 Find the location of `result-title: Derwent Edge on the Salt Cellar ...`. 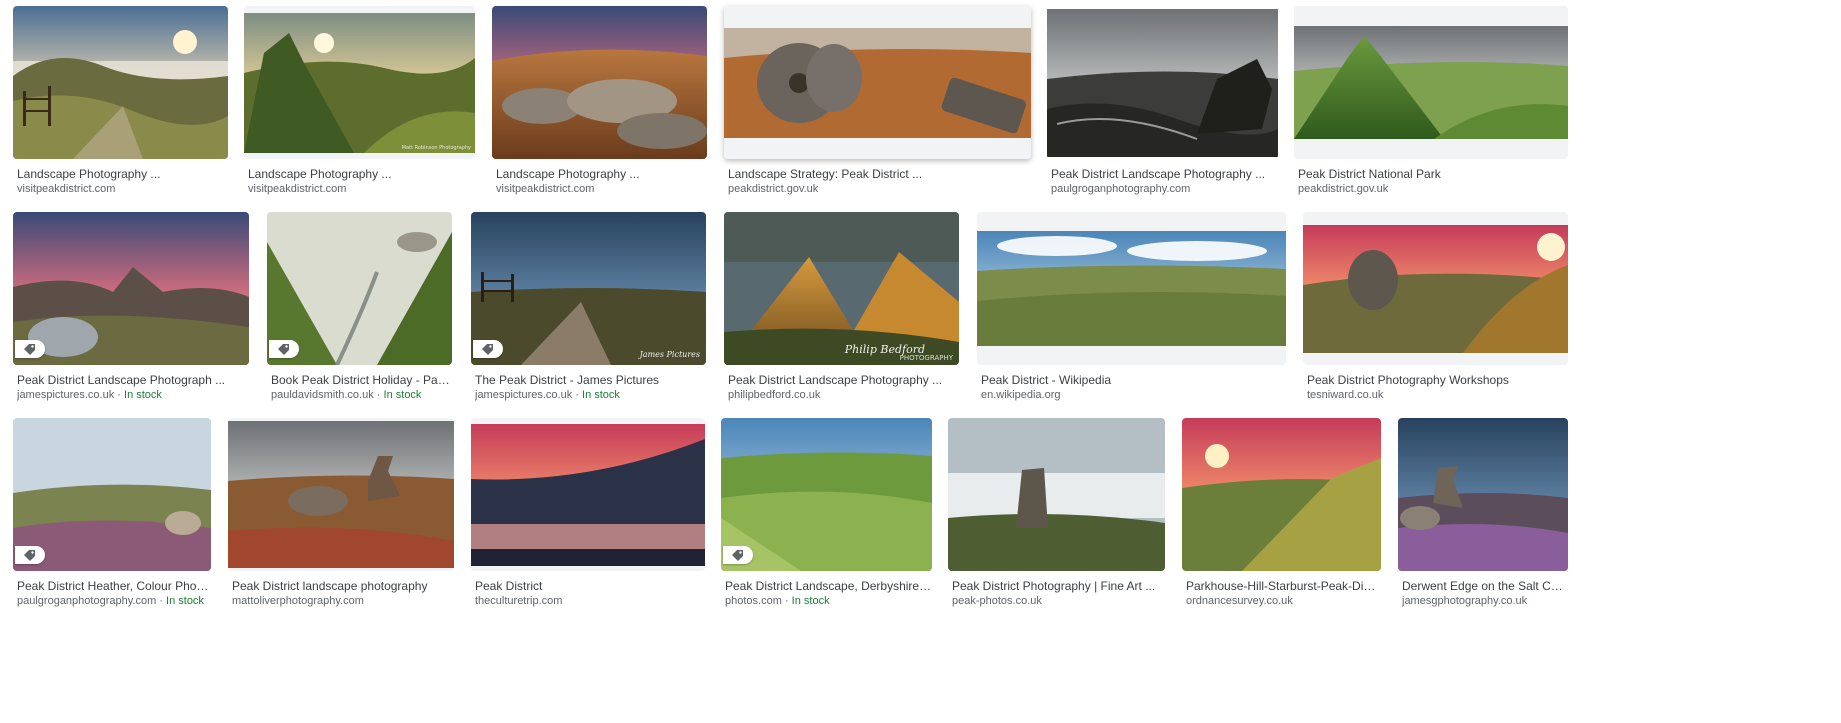

result-title: Derwent Edge on the Salt Cellar ... is located at coordinates (1485, 586).